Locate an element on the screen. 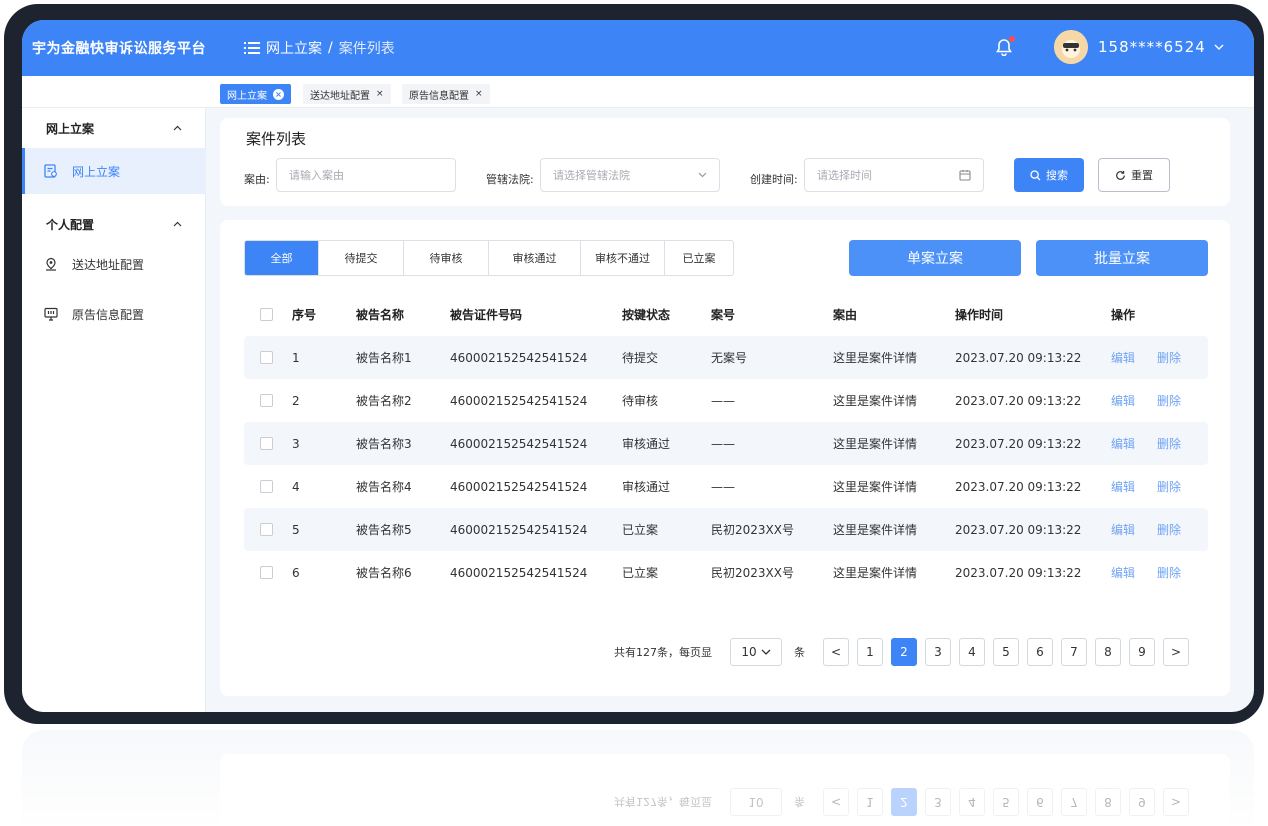 The height and width of the screenshot is (826, 1268). tag-plaintiff-info: 原告信息配置 × is located at coordinates (446, 94).